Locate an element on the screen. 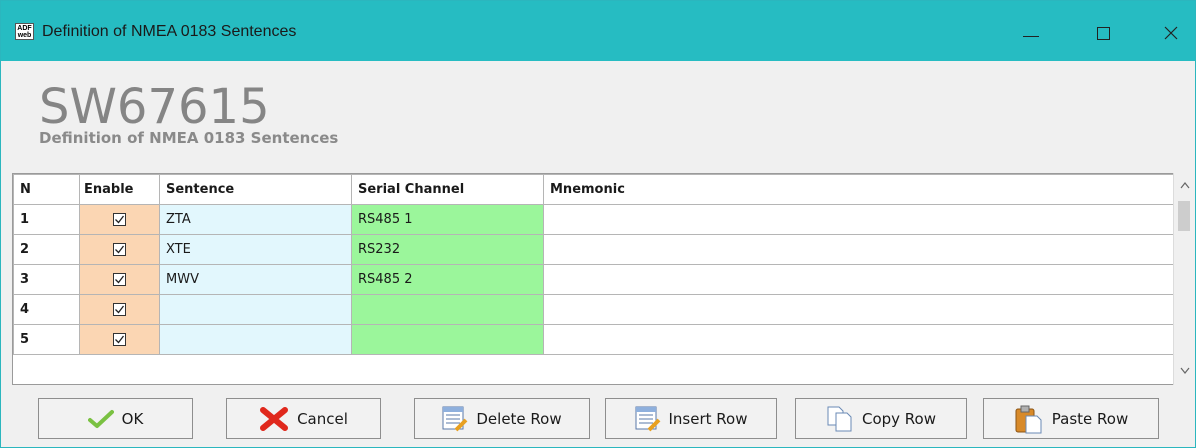 The image size is (1196, 448). table-row: 1 ZTA RS485 1 is located at coordinates (594, 219).